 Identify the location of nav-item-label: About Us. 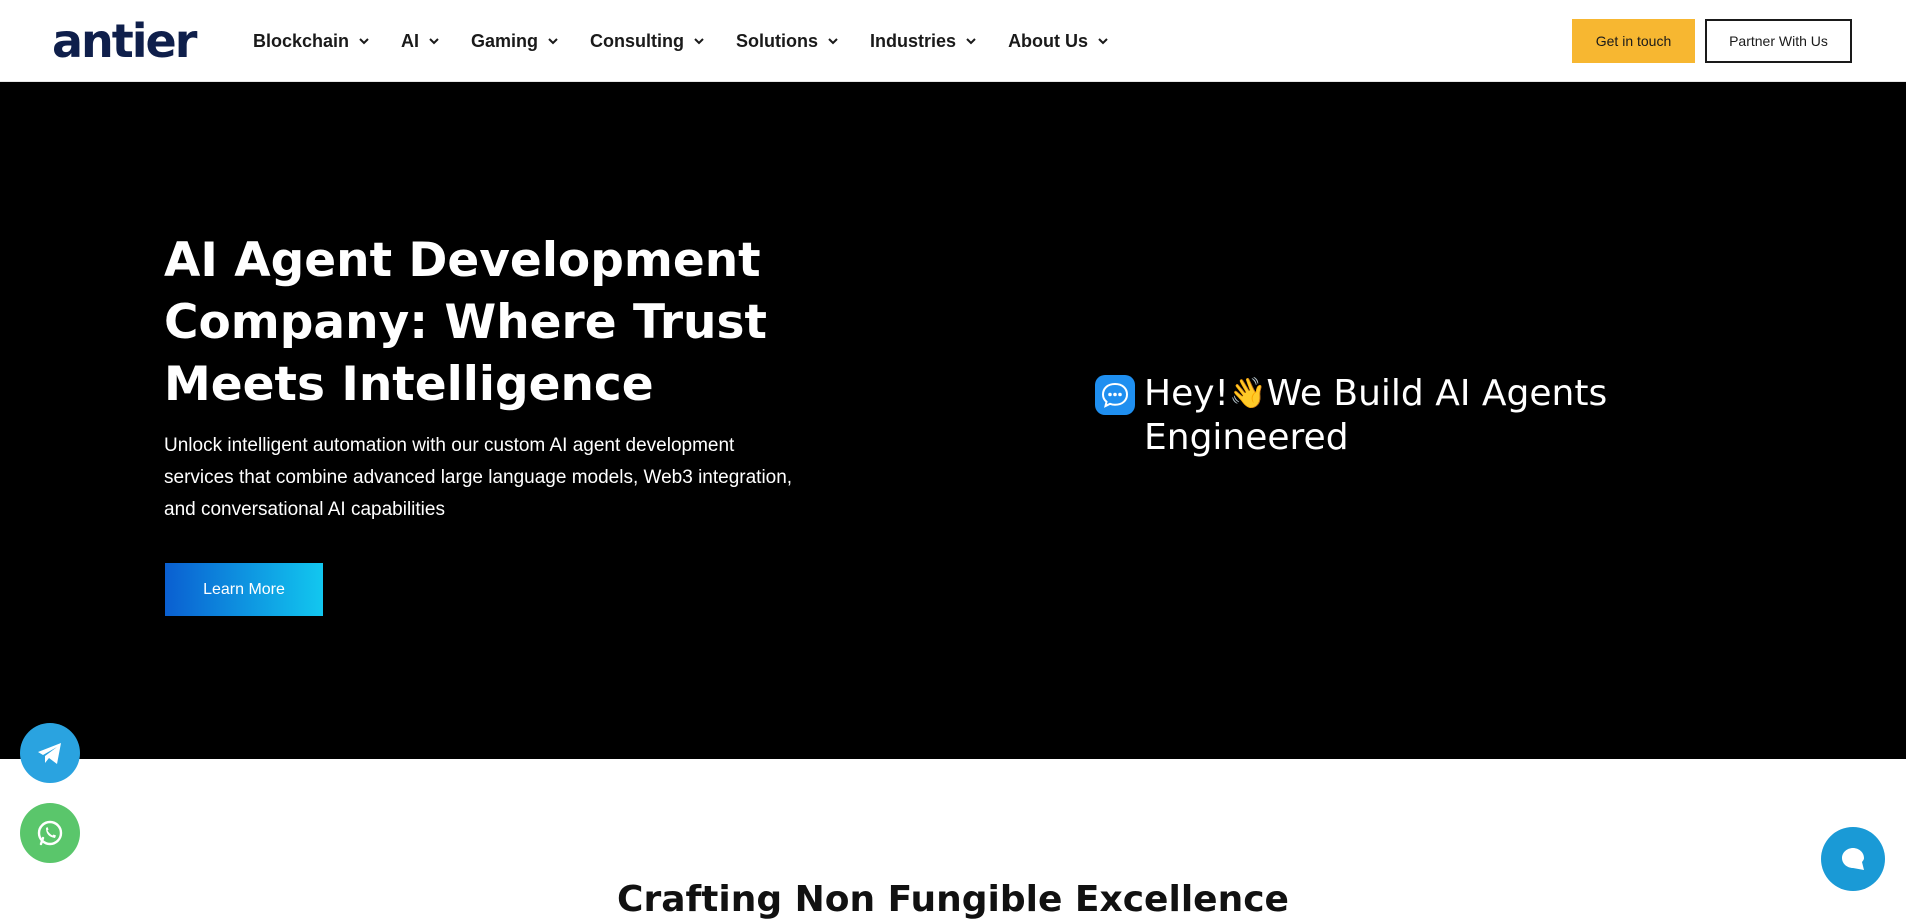
(1048, 40).